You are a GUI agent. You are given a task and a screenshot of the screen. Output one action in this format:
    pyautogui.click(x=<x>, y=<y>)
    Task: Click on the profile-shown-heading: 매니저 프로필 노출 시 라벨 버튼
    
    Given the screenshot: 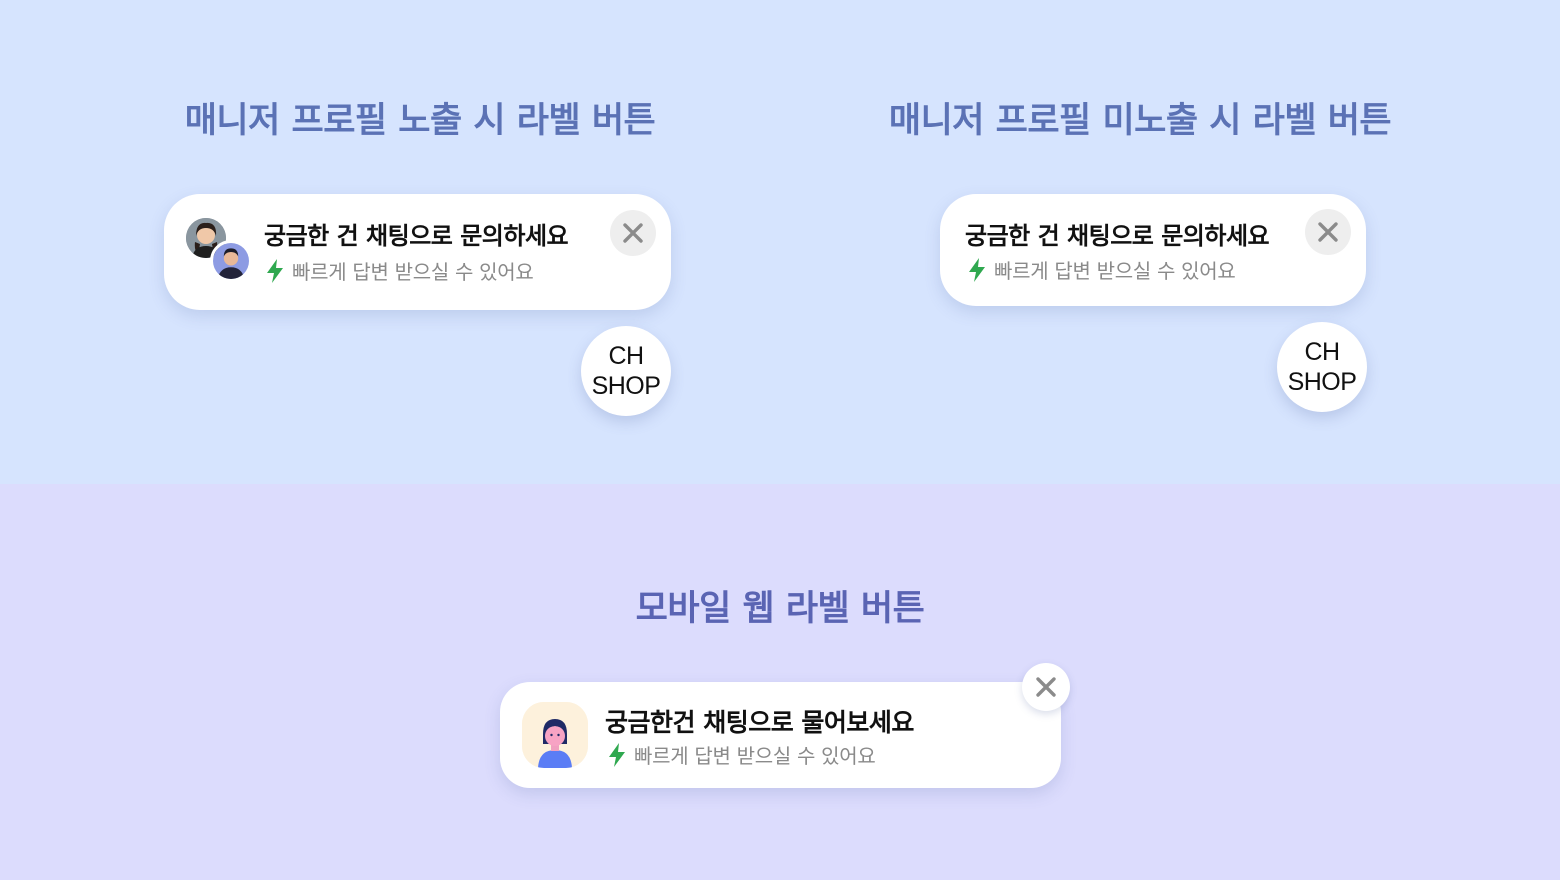 What is the action you would take?
    pyautogui.click(x=420, y=121)
    